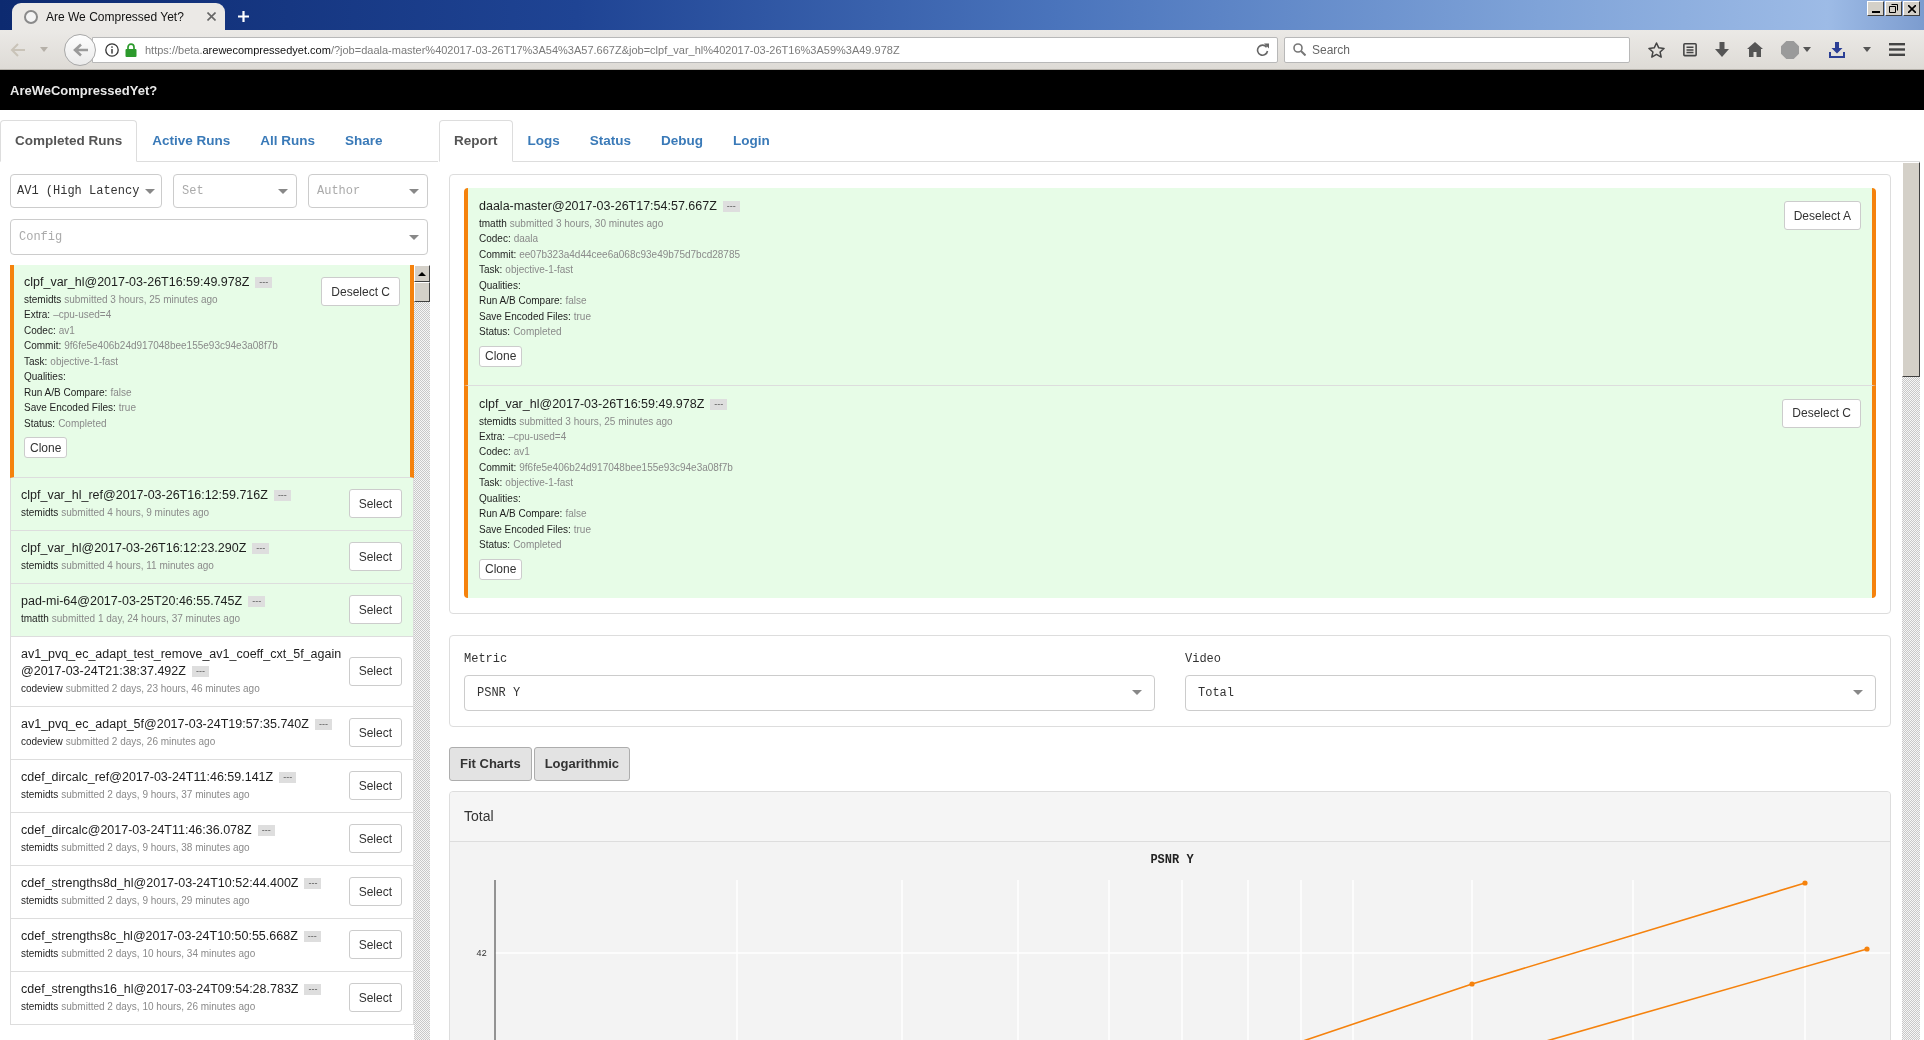 The height and width of the screenshot is (1040, 1924). I want to click on run-submitted-time: submitted 3 hours, 25 minutes ago, so click(141, 299).